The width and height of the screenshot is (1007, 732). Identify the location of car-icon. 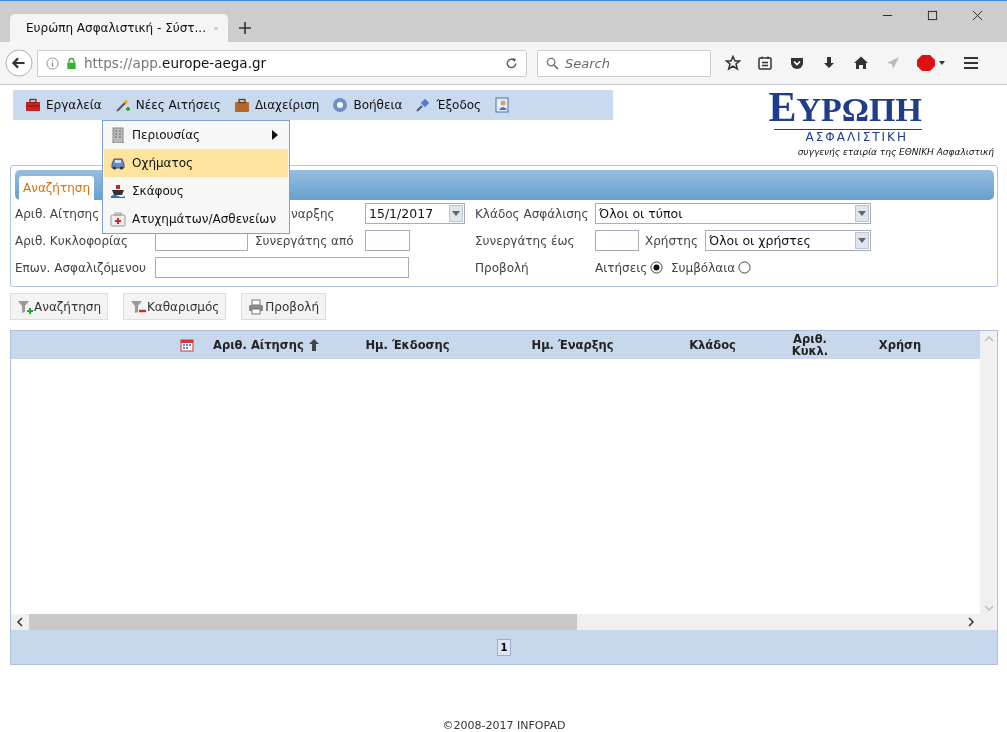
(118, 163).